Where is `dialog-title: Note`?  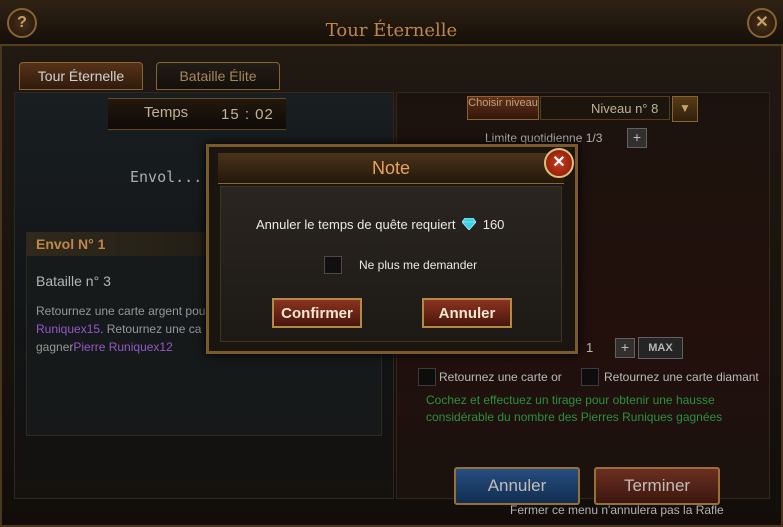
dialog-title: Note is located at coordinates (391, 168).